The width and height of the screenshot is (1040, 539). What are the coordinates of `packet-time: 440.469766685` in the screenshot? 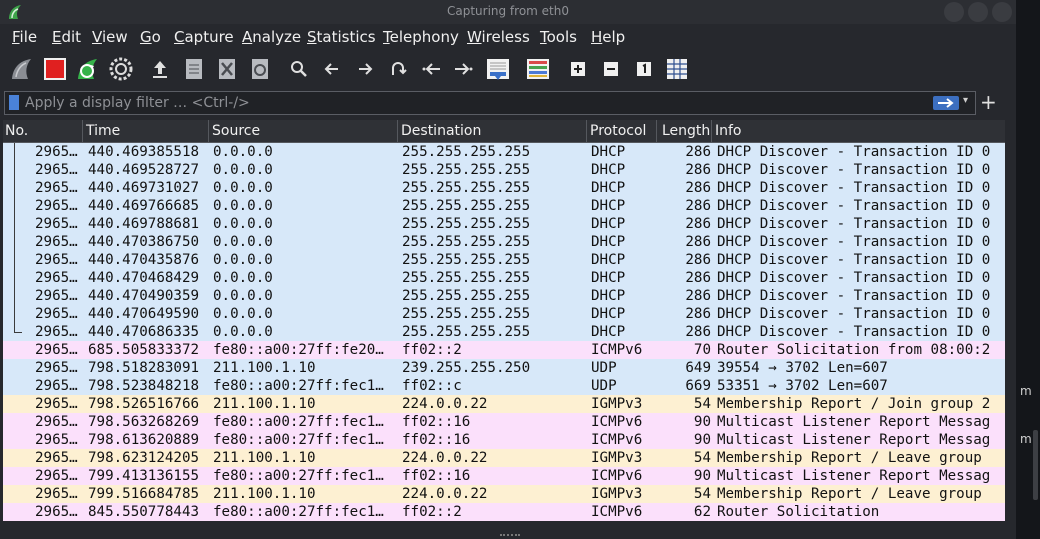 It's located at (144, 206).